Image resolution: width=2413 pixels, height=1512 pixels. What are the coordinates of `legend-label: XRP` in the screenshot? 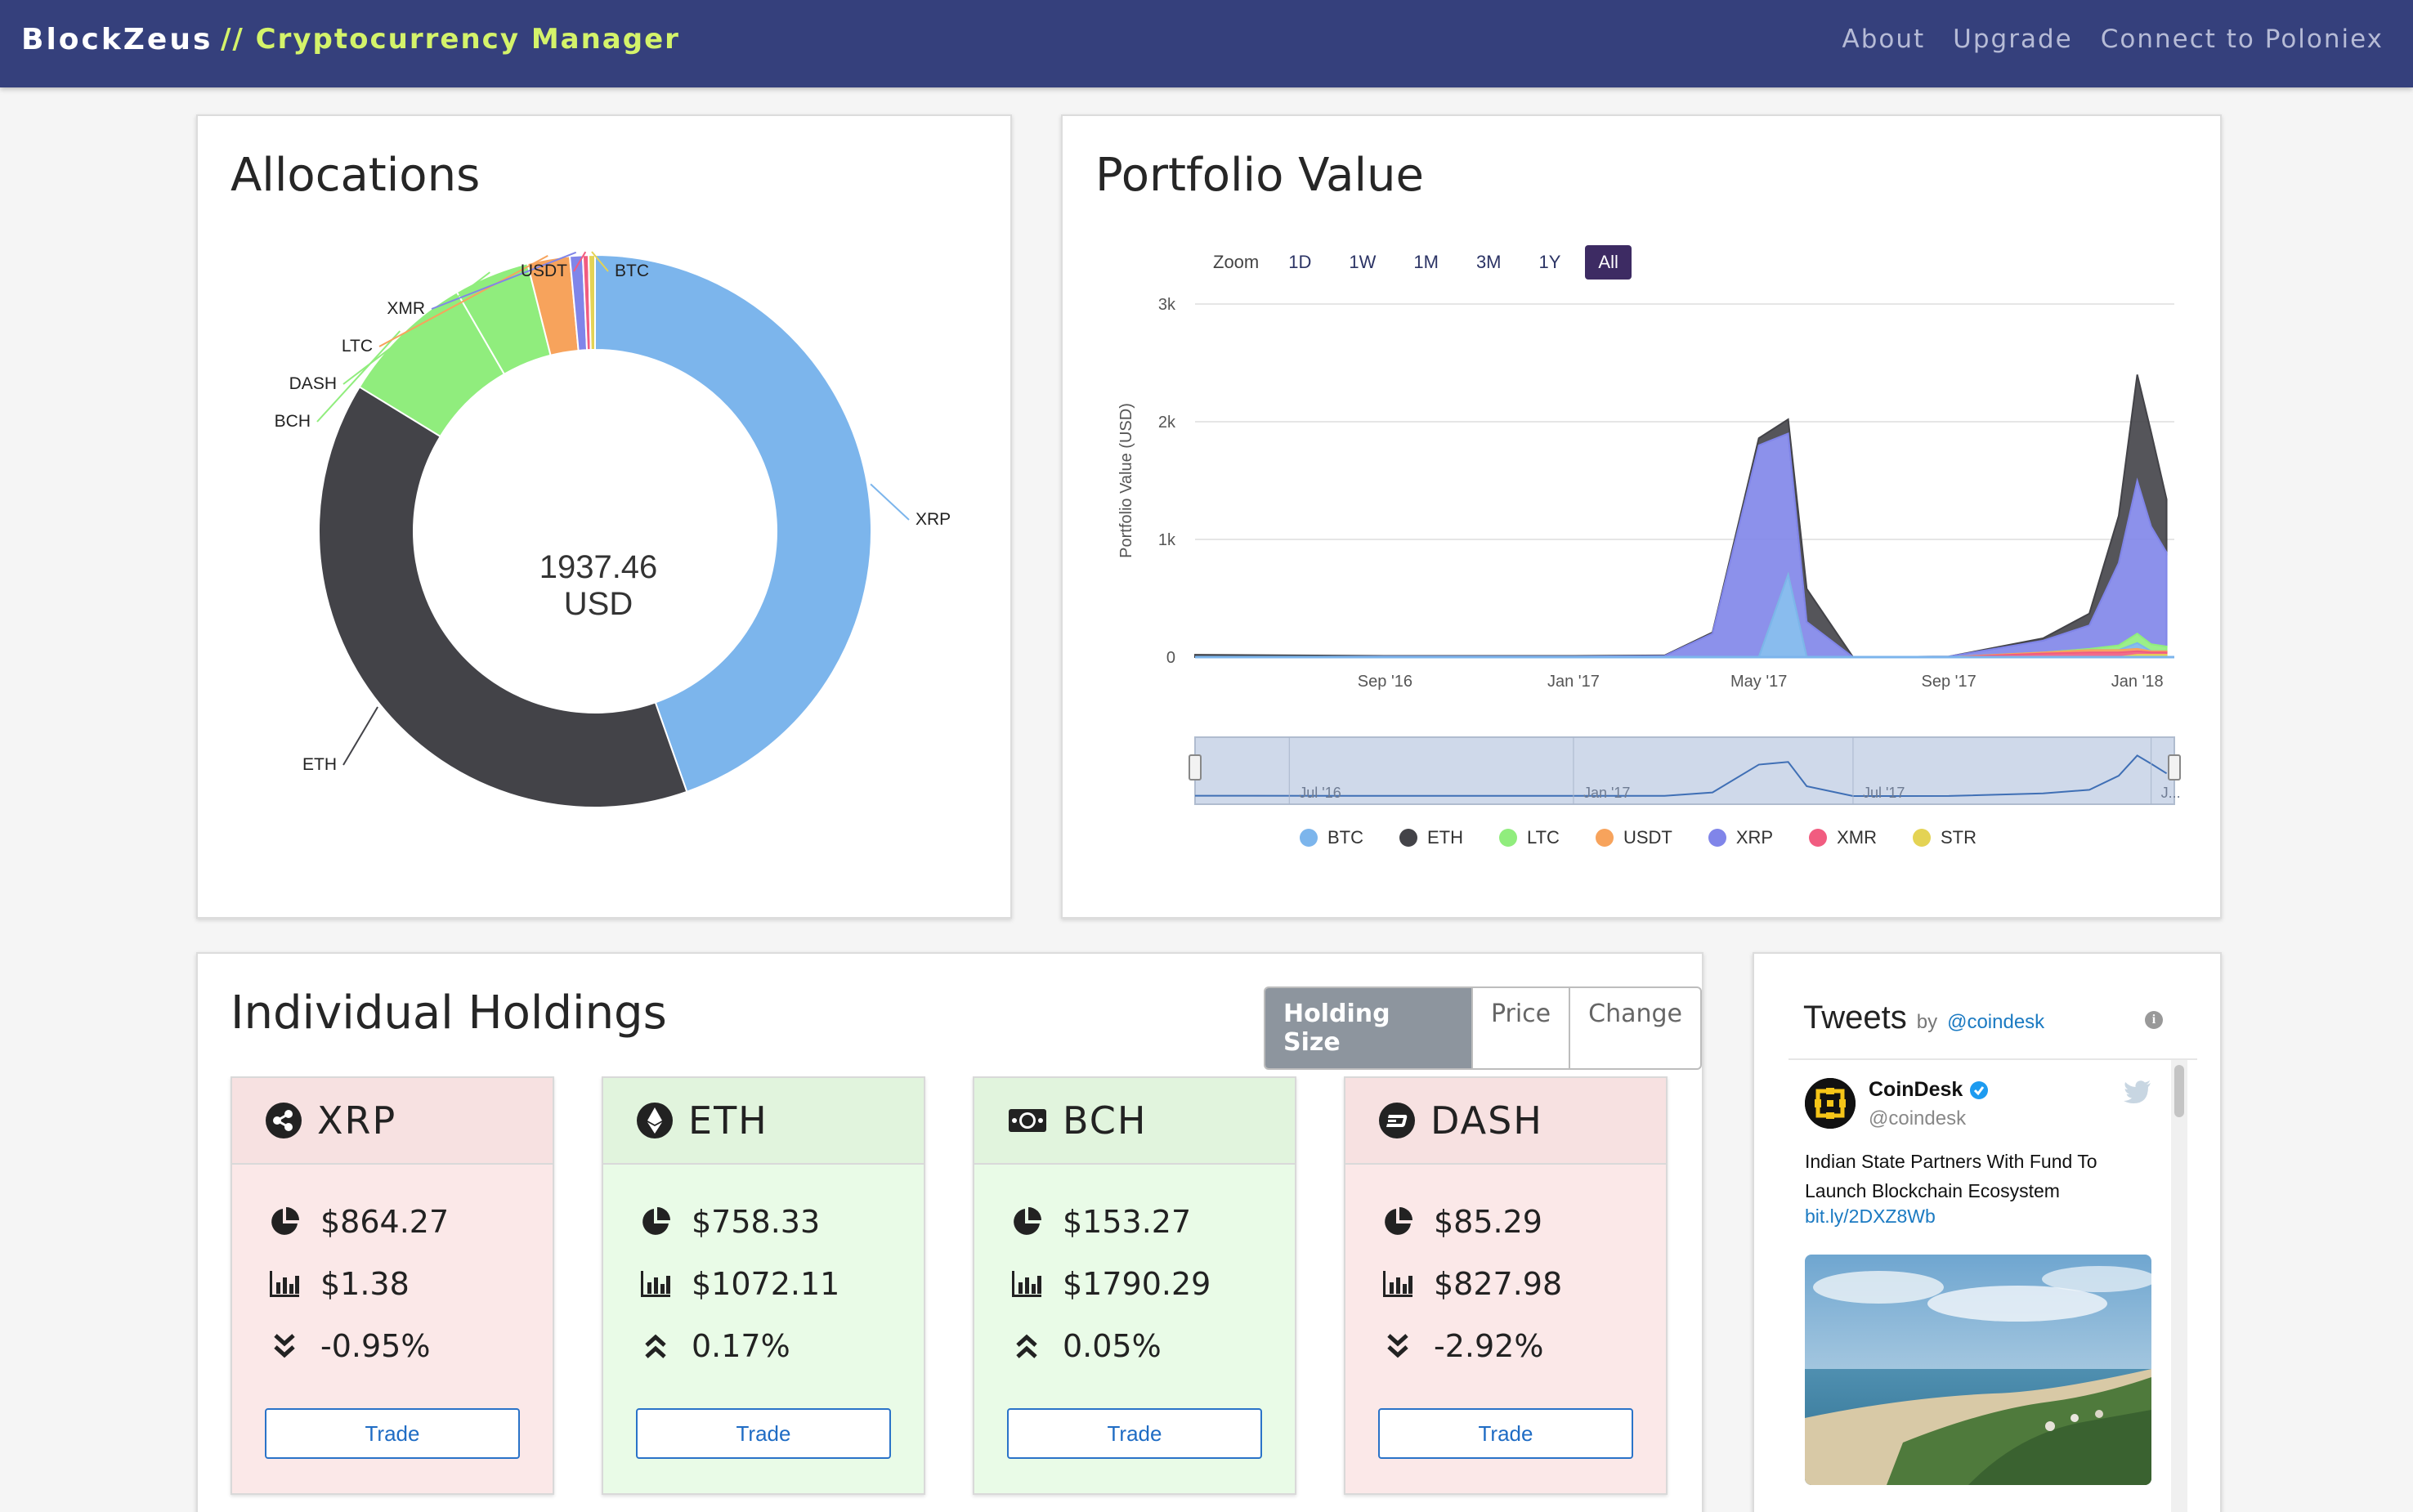 It's located at (1754, 837).